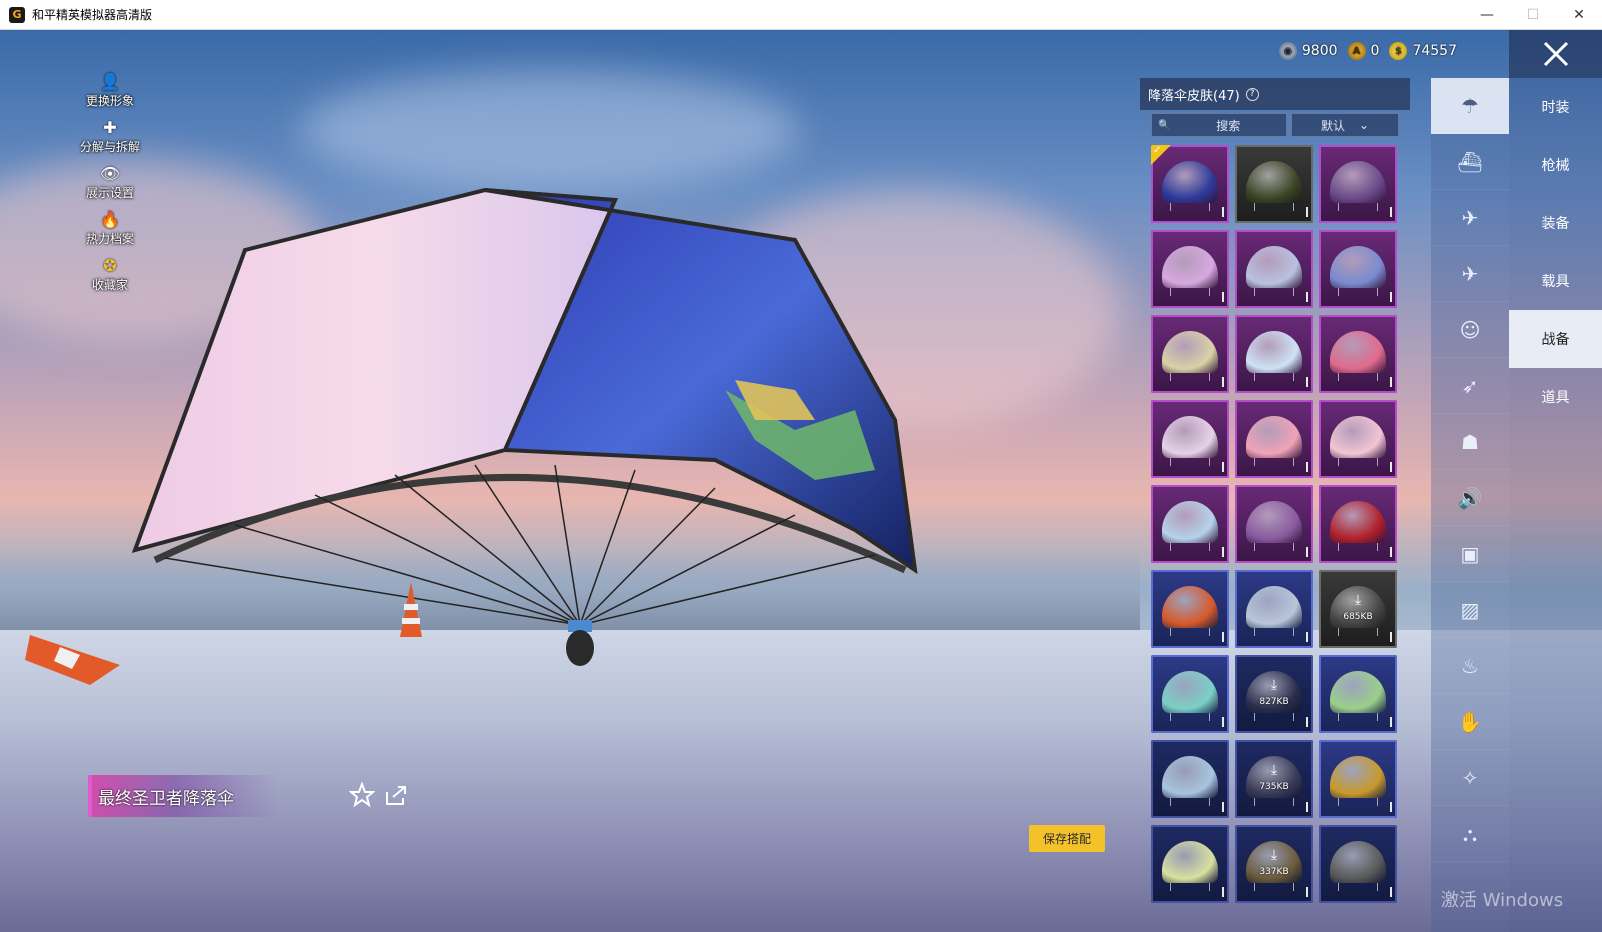  What do you see at coordinates (1470, 106) in the screenshot?
I see `parachute-icon: ☂` at bounding box center [1470, 106].